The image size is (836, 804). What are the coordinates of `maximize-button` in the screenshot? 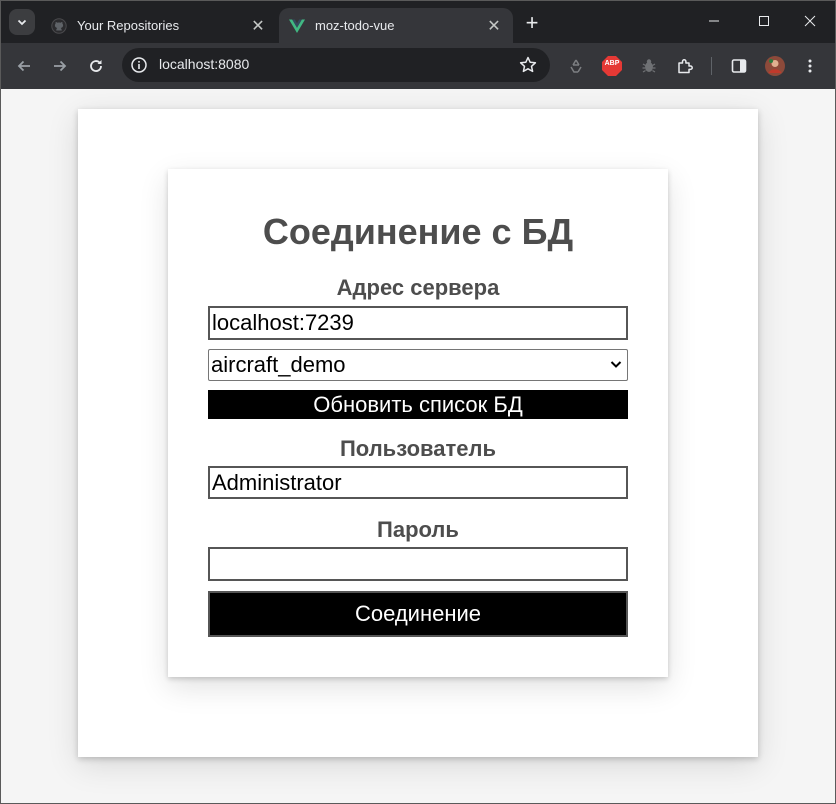 It's located at (764, 21).